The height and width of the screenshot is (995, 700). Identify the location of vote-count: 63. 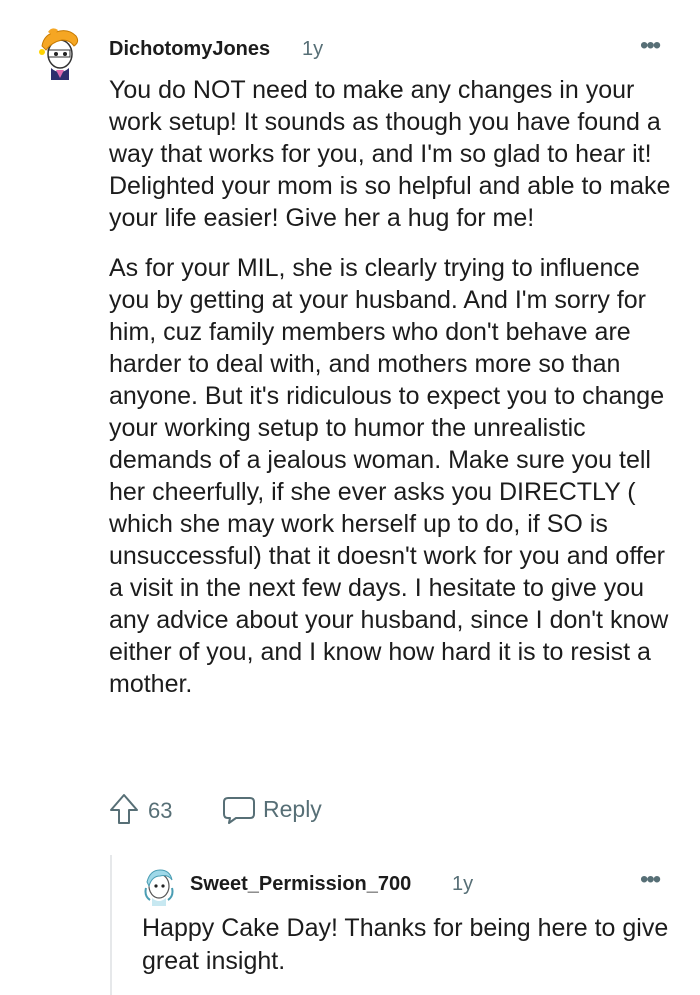
(160, 810).